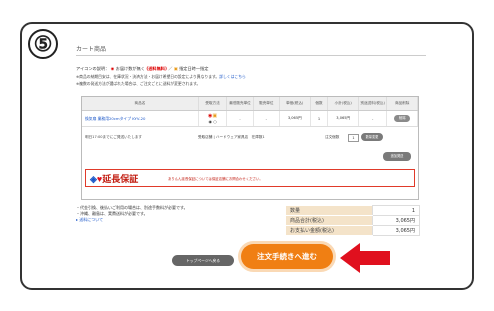 The width and height of the screenshot is (494, 311). Describe the element at coordinates (240, 118) in the screenshot. I see `min-unit-cell: -` at that location.